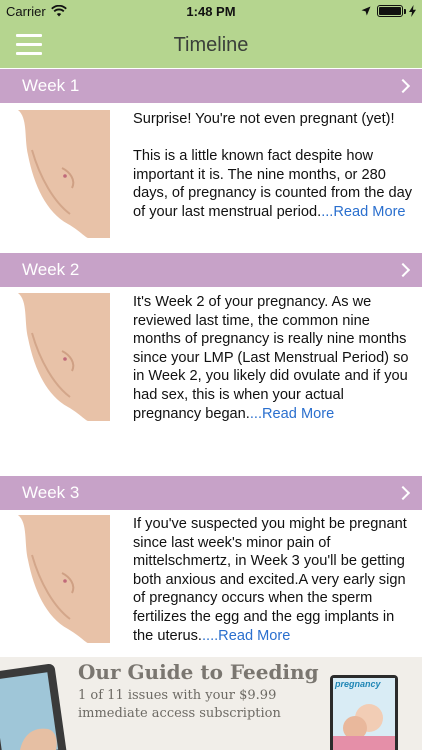  I want to click on baby-photo-icon, so click(364, 727).